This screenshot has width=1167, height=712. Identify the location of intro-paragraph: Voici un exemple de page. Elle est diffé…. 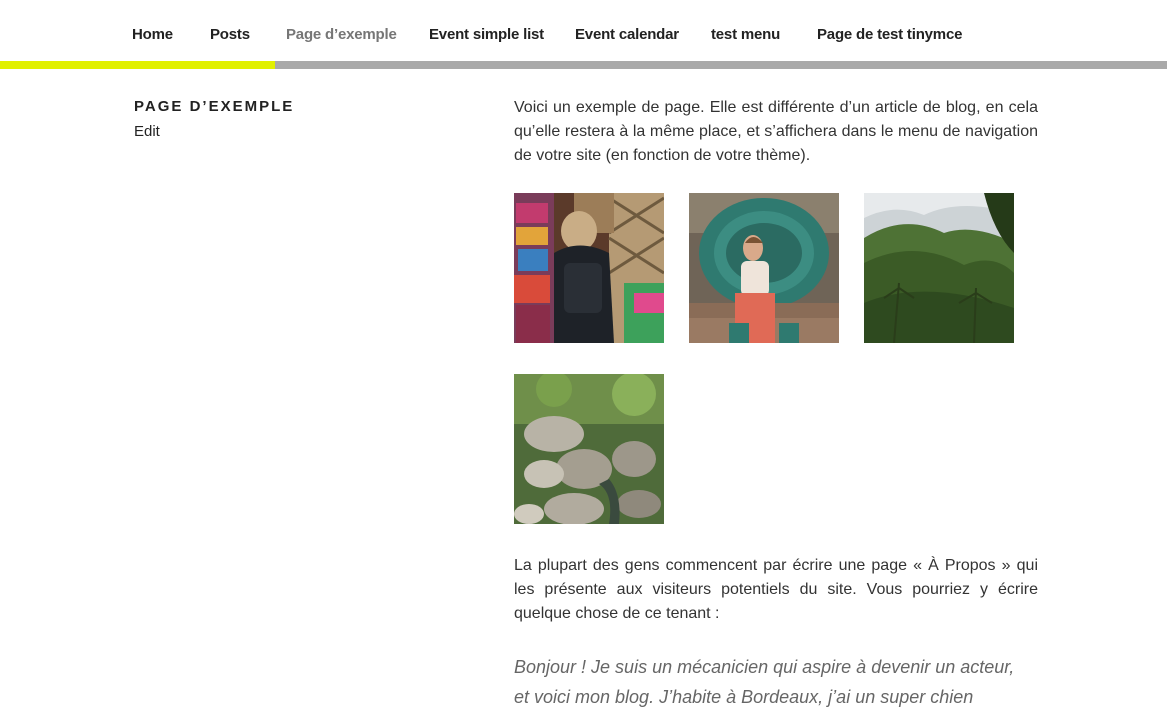
(776, 131).